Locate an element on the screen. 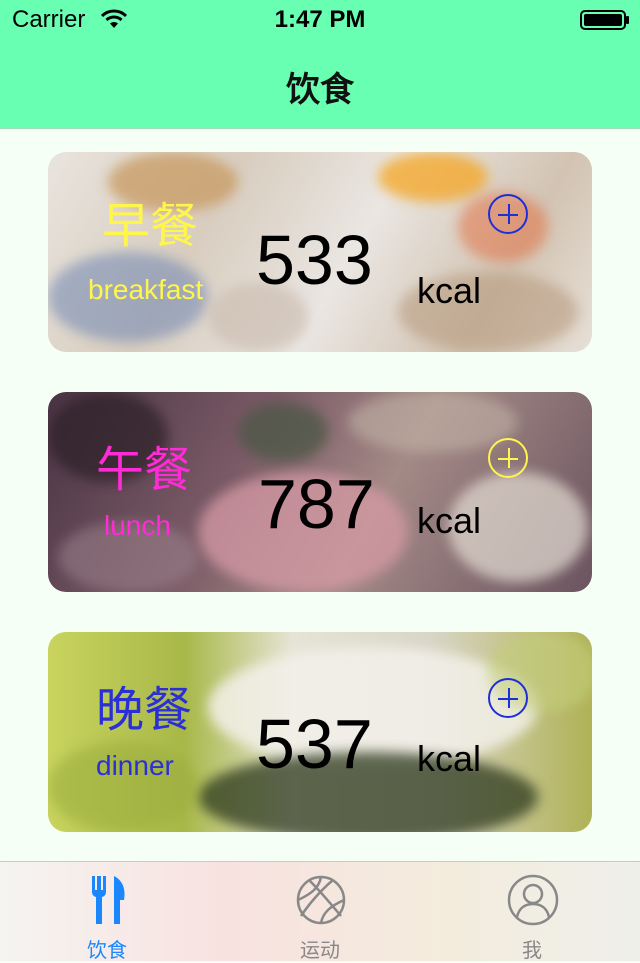  tab-label: 饮食 is located at coordinates (107, 951).